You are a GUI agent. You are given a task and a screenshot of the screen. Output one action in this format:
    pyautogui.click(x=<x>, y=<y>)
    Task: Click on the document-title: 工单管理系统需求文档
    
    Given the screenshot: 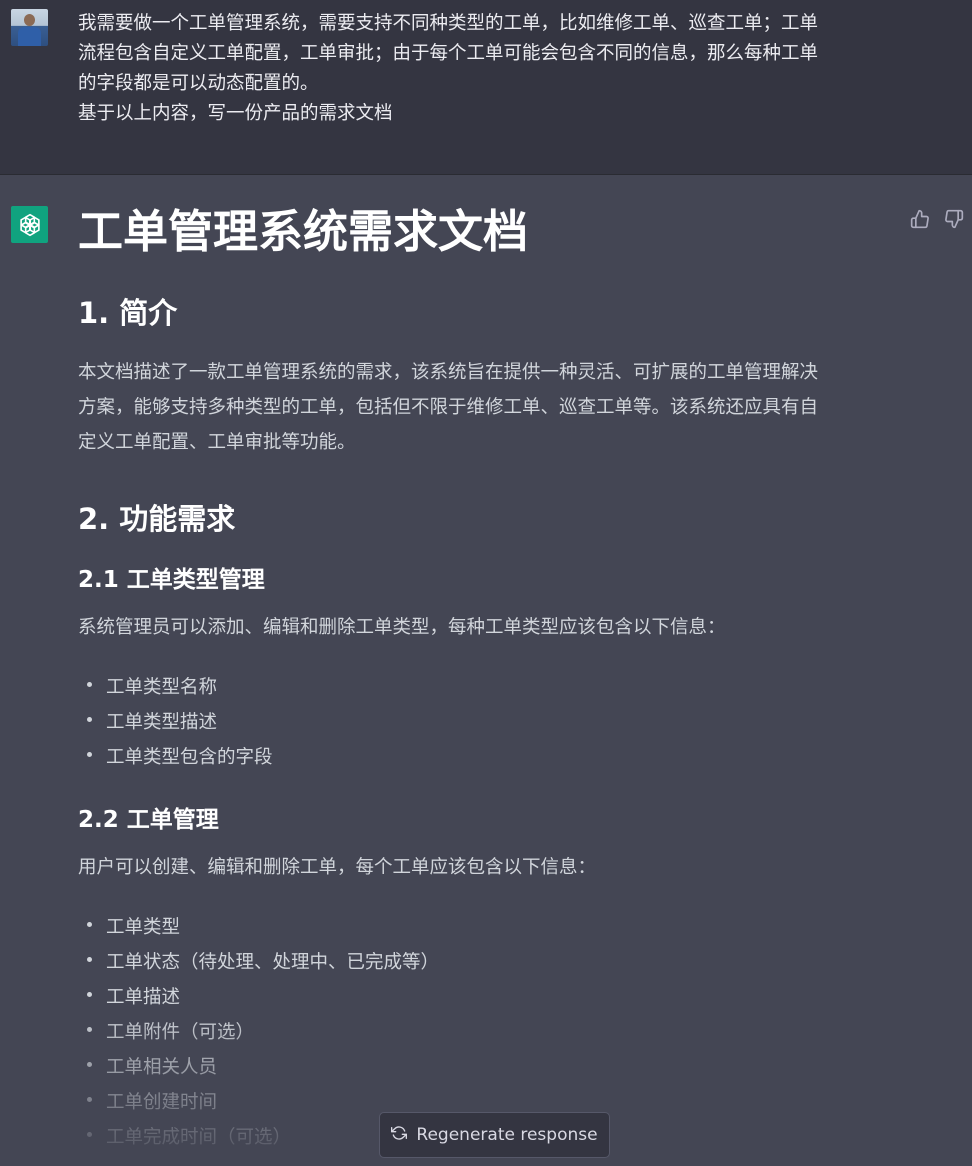 What is the action you would take?
    pyautogui.click(x=303, y=231)
    